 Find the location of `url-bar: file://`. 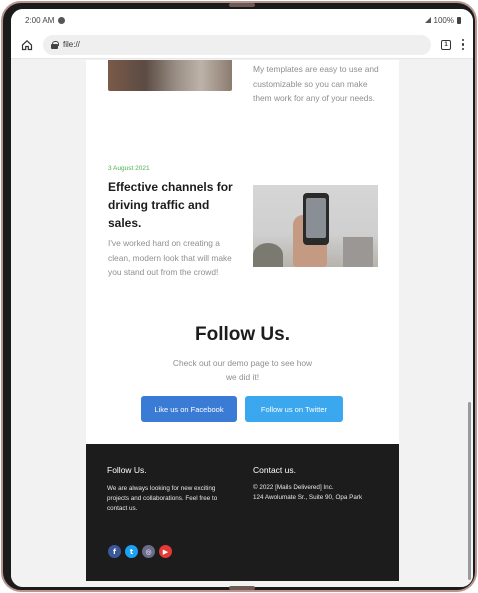

url-bar: file:// is located at coordinates (237, 44).